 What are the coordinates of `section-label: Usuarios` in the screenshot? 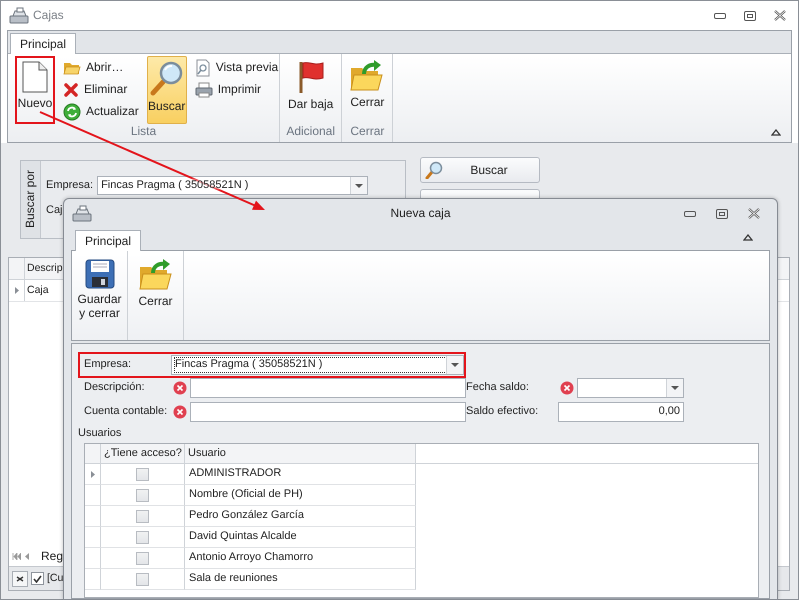 It's located at (100, 433).